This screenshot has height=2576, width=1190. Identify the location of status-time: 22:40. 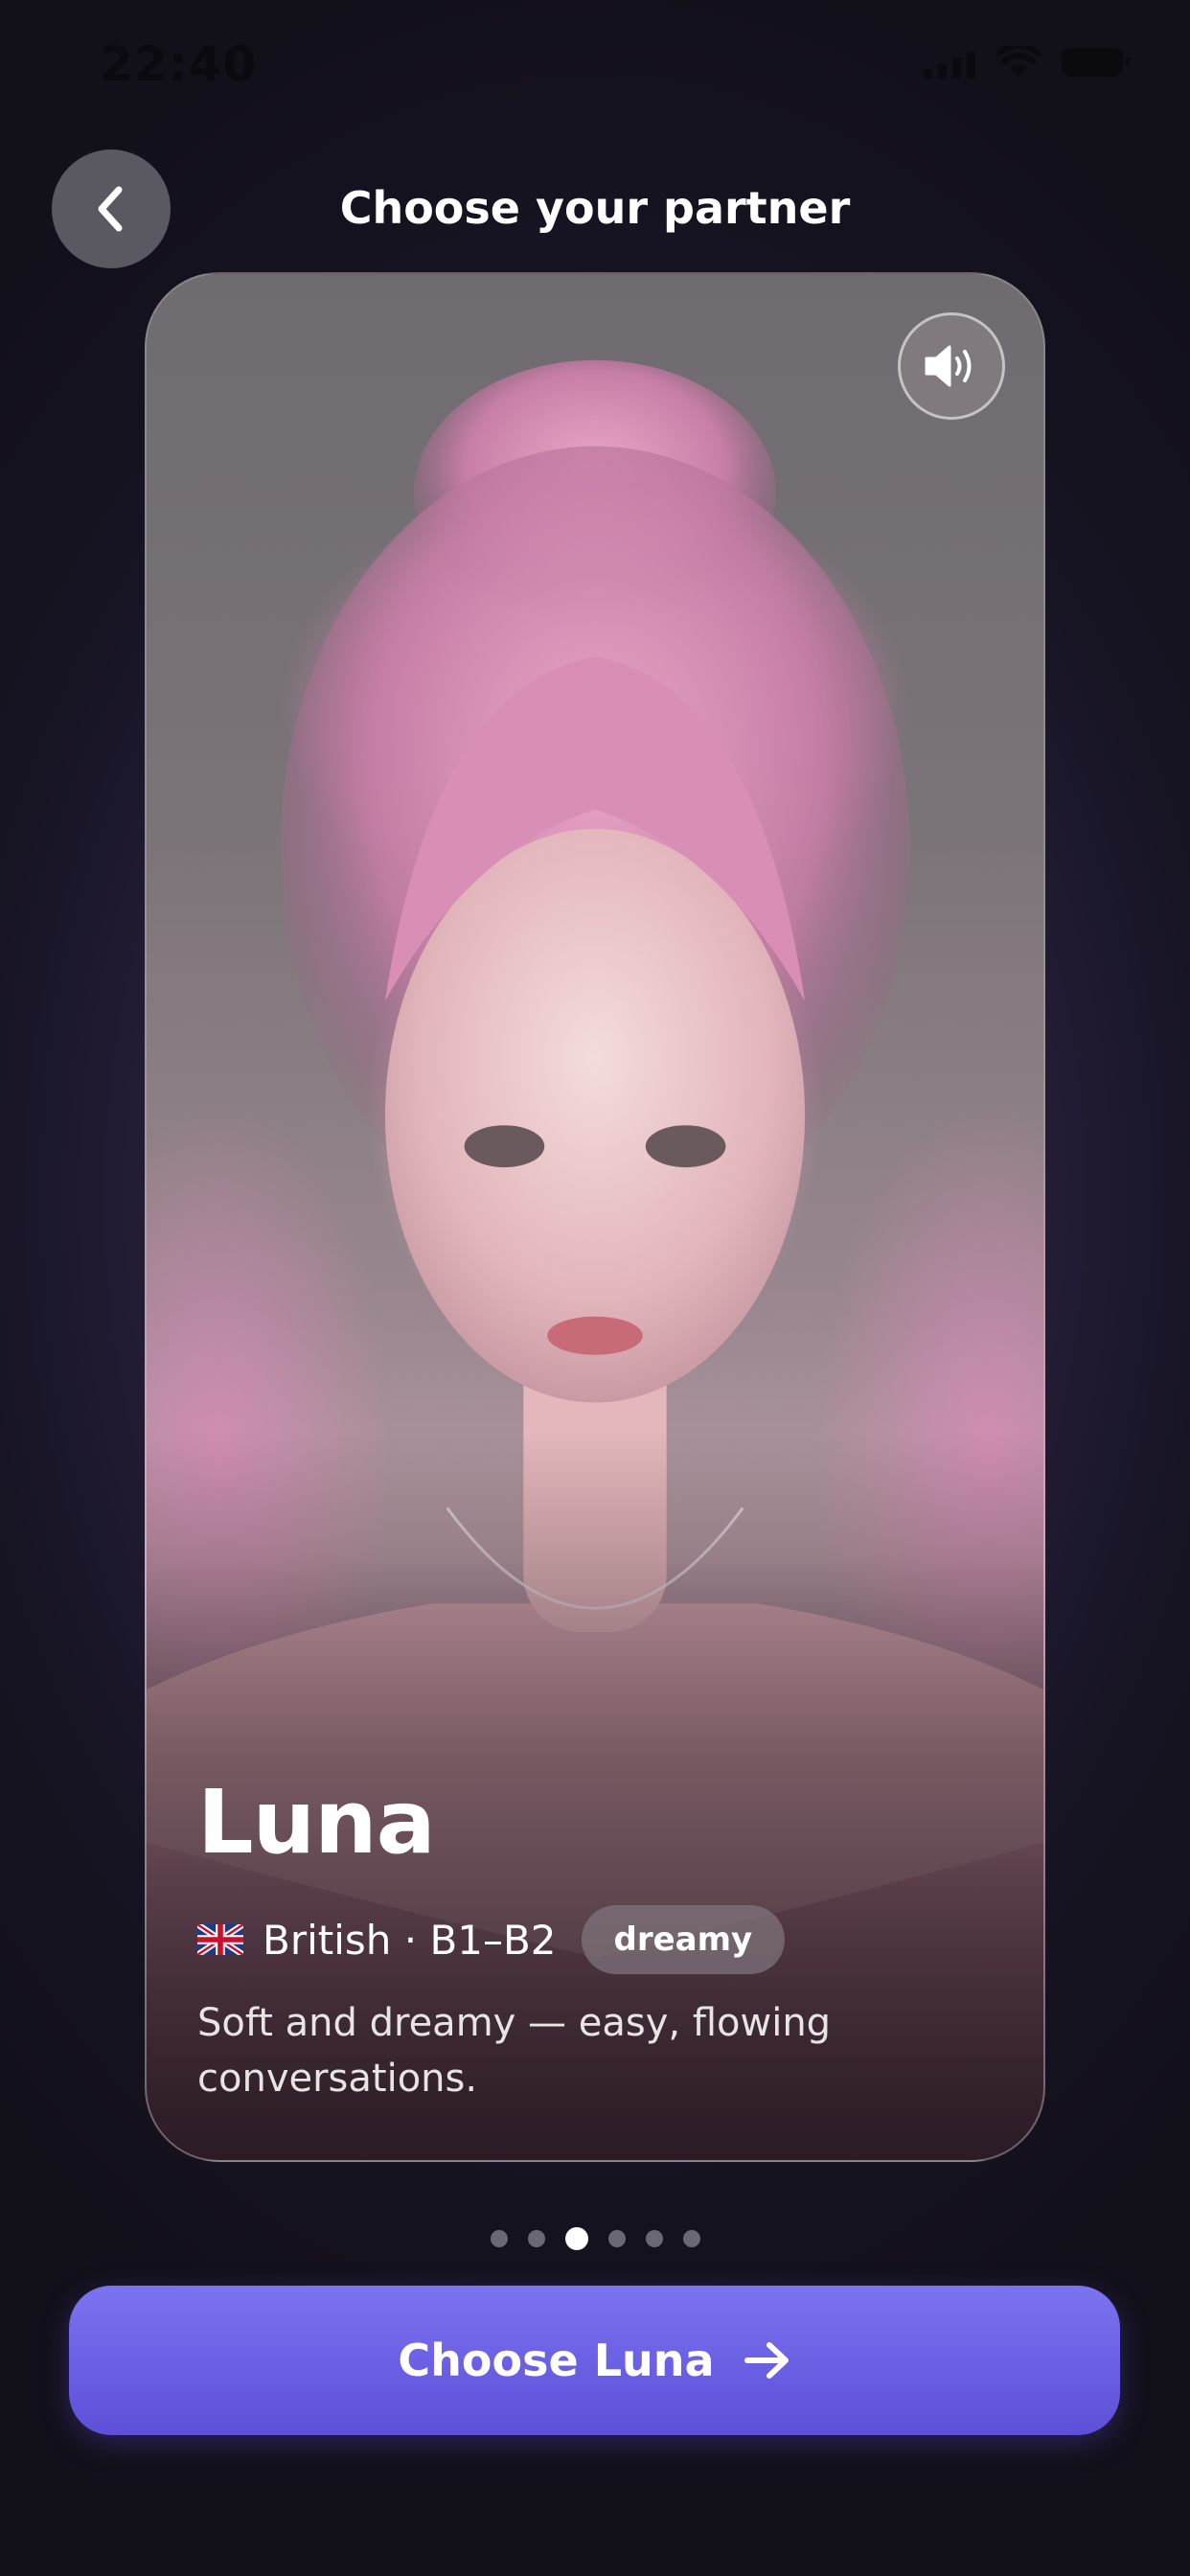
(179, 64).